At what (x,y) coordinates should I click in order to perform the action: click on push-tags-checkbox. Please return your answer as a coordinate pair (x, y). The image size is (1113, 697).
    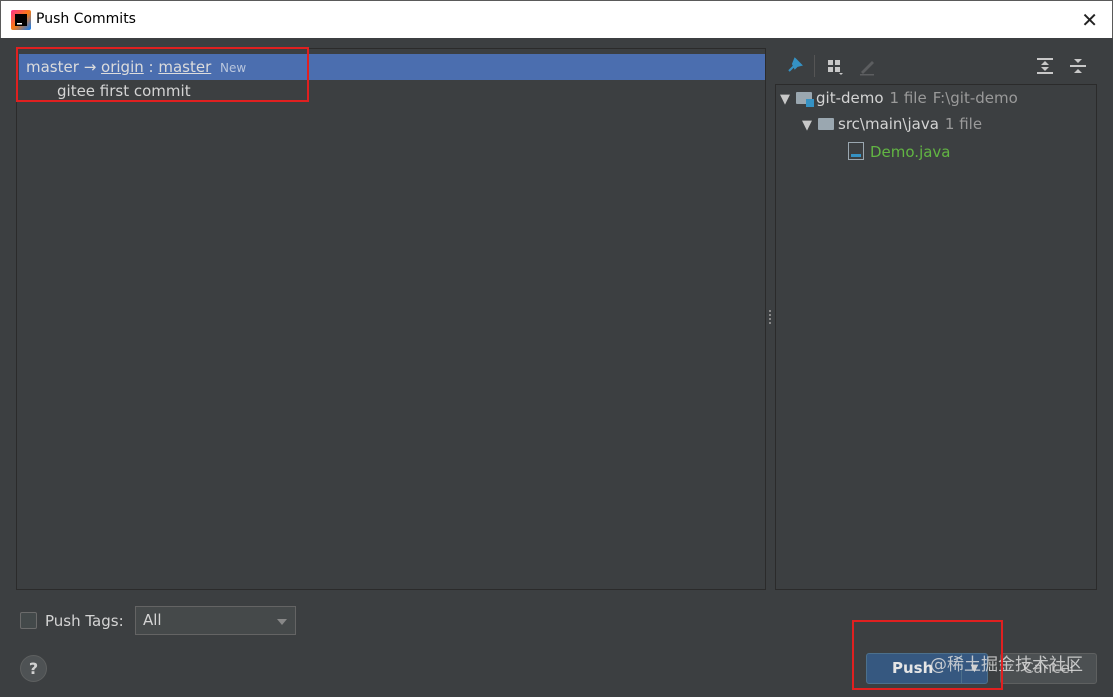
    Looking at the image, I should click on (28, 620).